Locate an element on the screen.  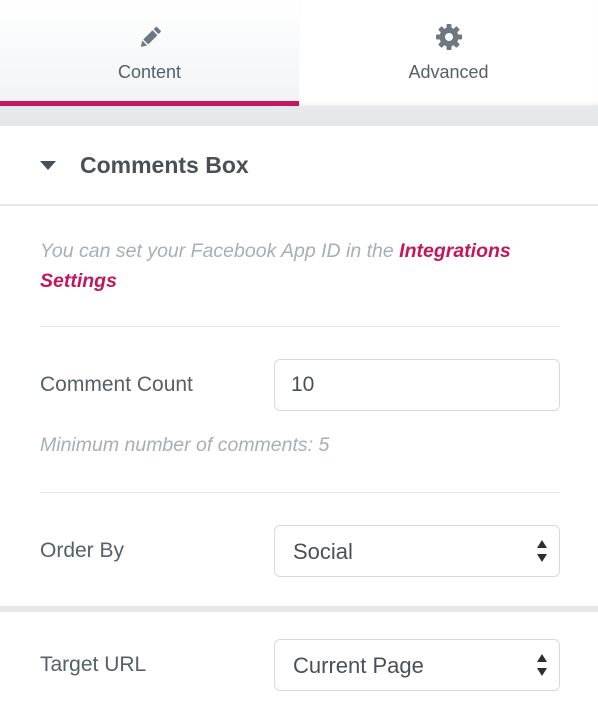
section-title: Comments Box is located at coordinates (164, 165).